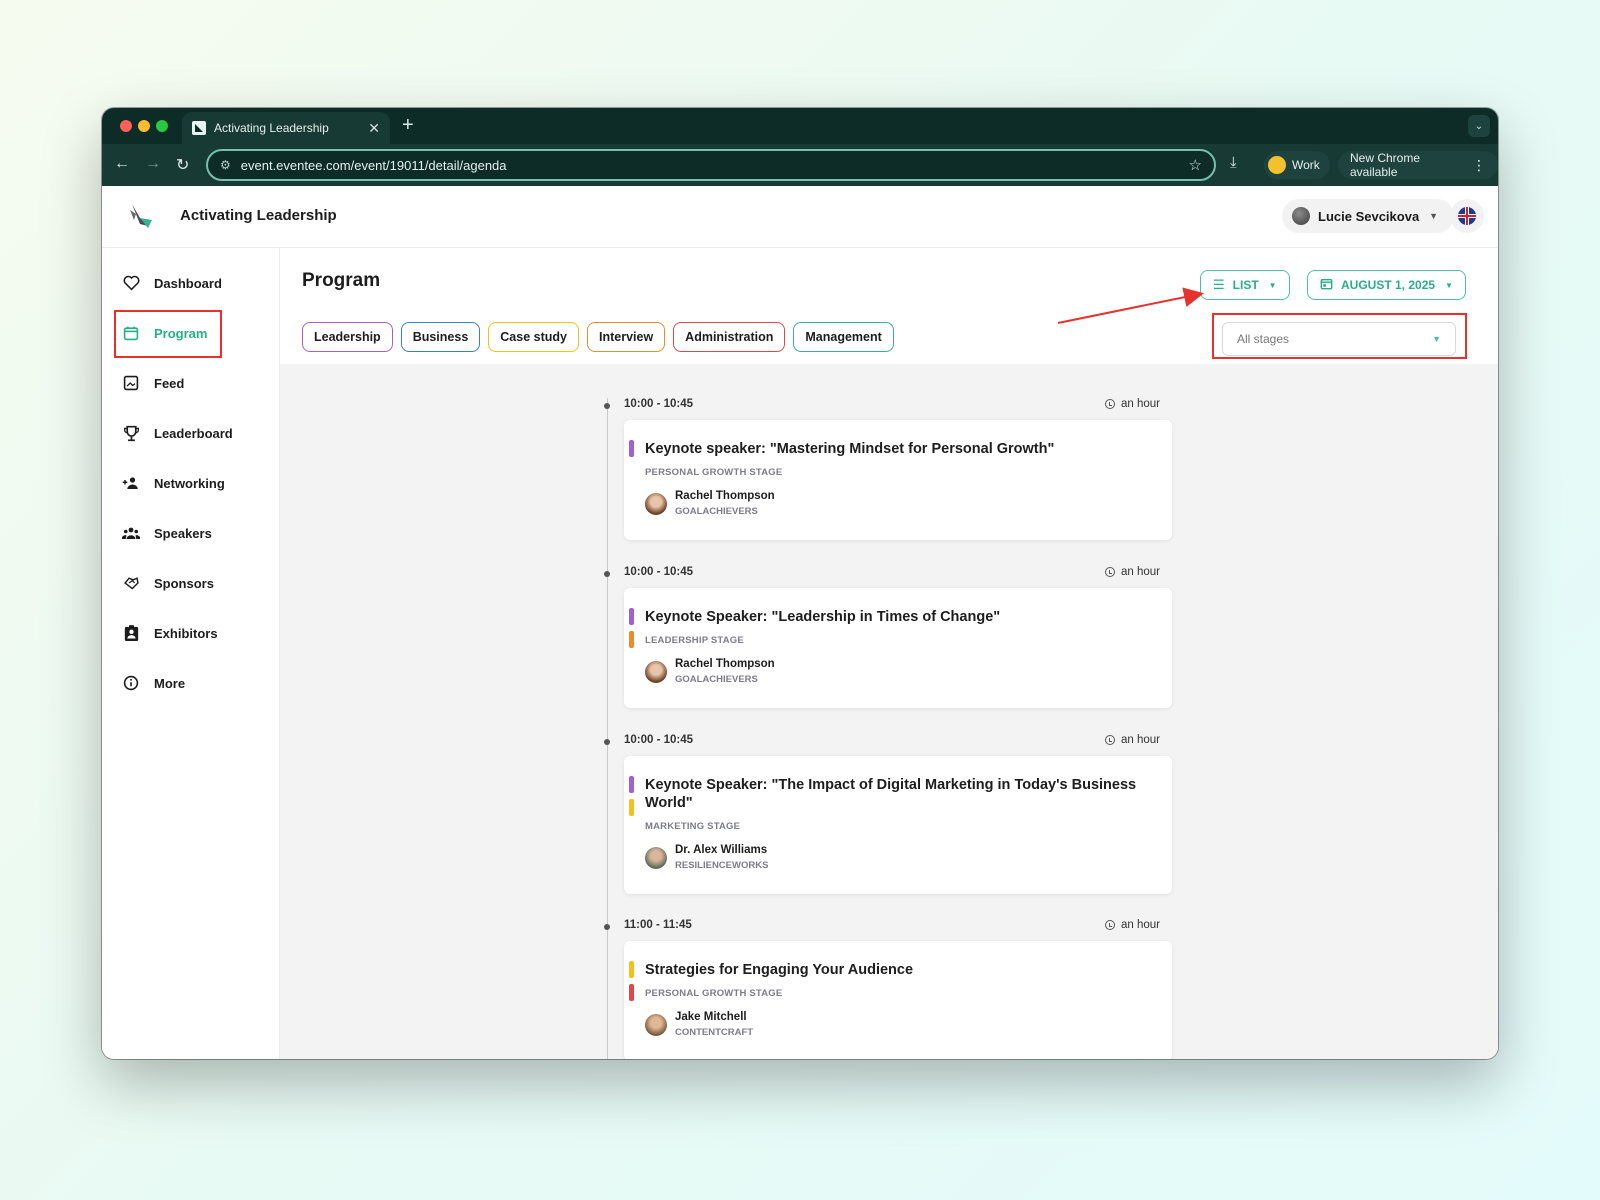  What do you see at coordinates (1272, 285) in the screenshot?
I see `chevron-down-icon: ▼` at bounding box center [1272, 285].